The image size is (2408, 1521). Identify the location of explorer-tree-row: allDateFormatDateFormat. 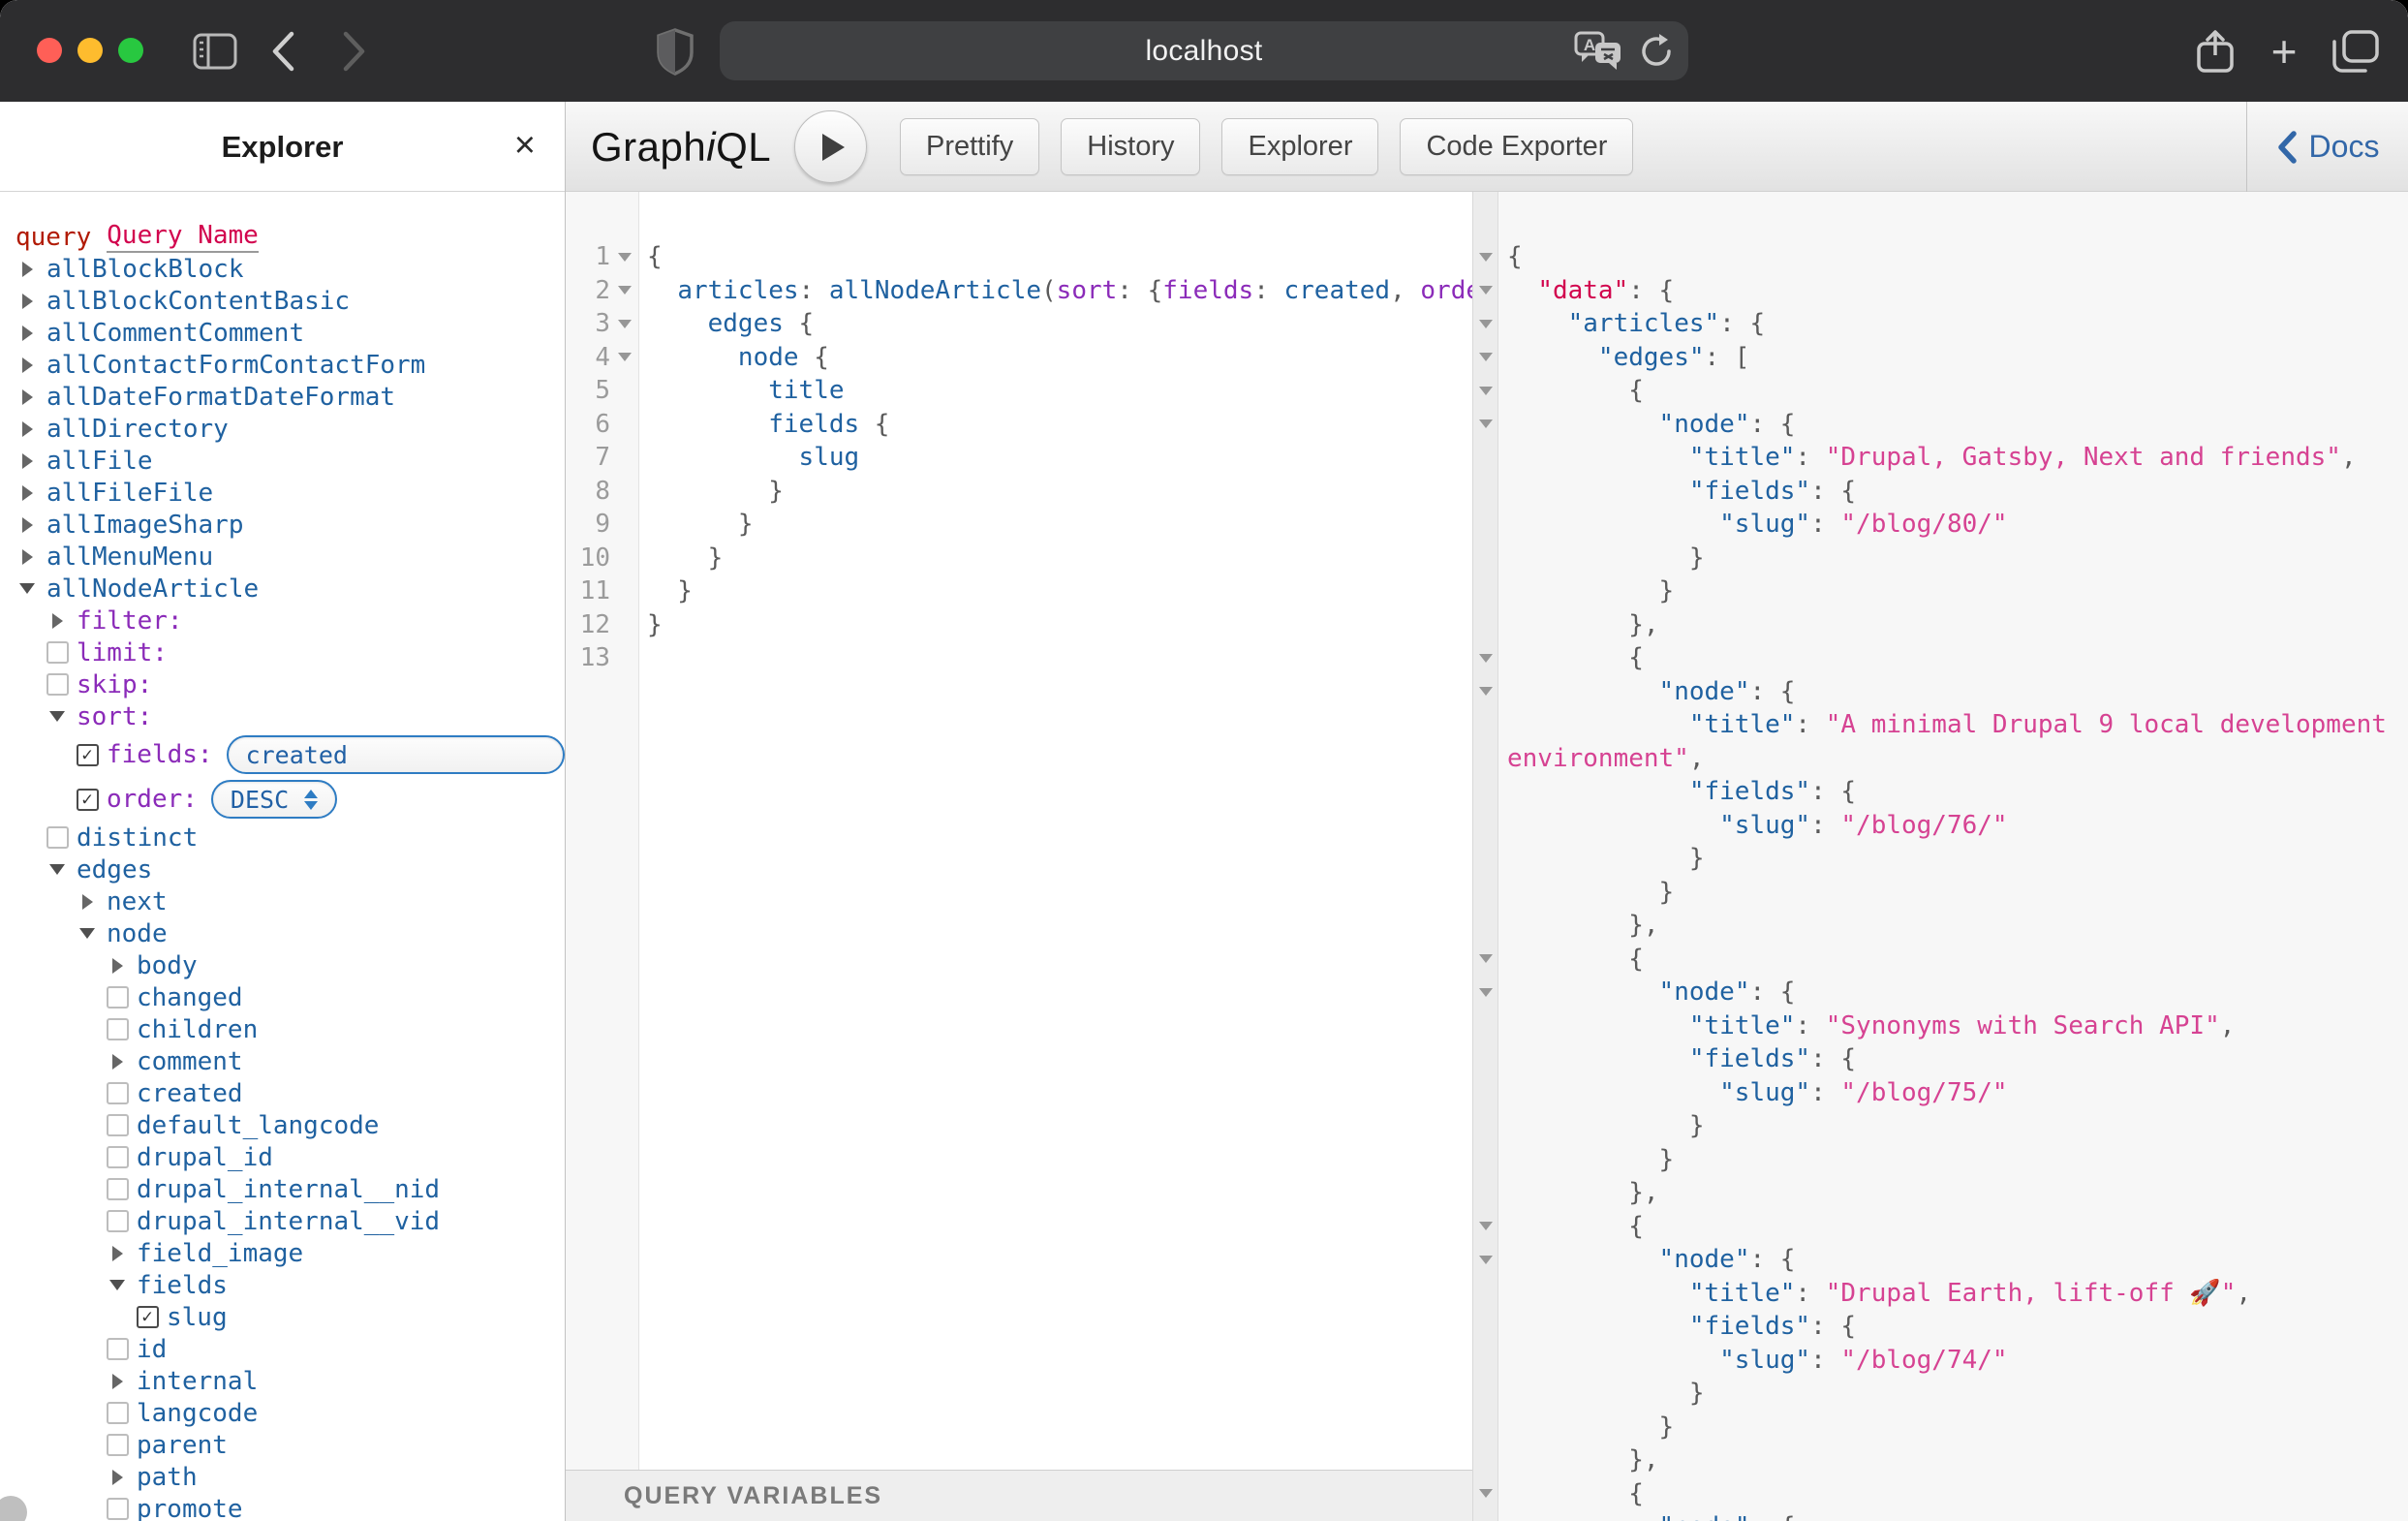
(290, 397).